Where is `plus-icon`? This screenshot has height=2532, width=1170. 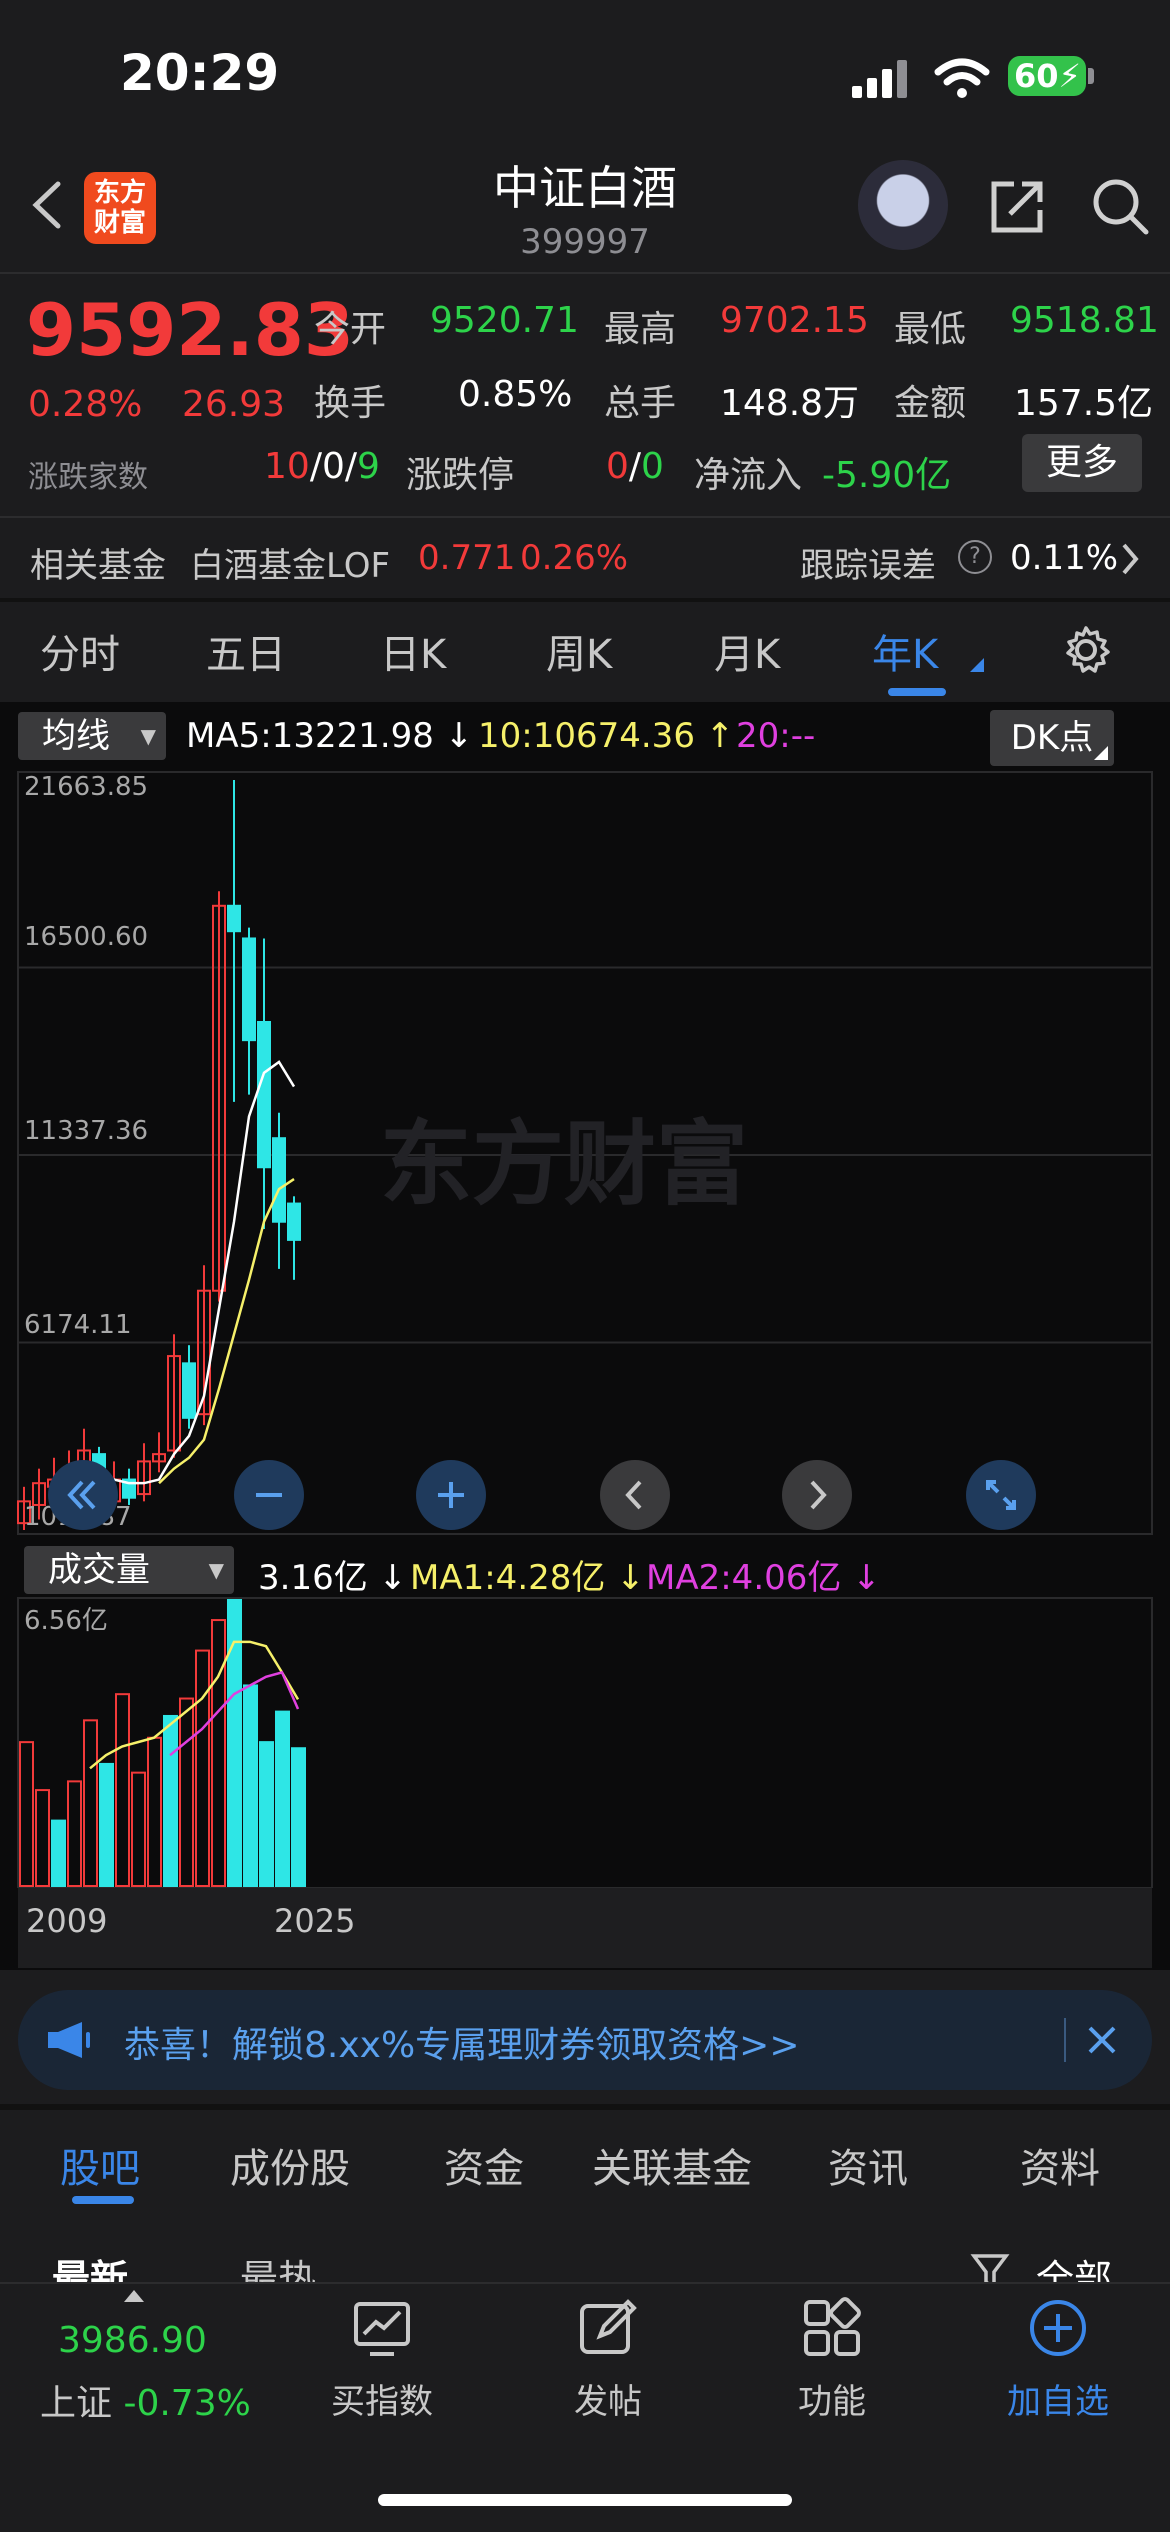 plus-icon is located at coordinates (451, 1495).